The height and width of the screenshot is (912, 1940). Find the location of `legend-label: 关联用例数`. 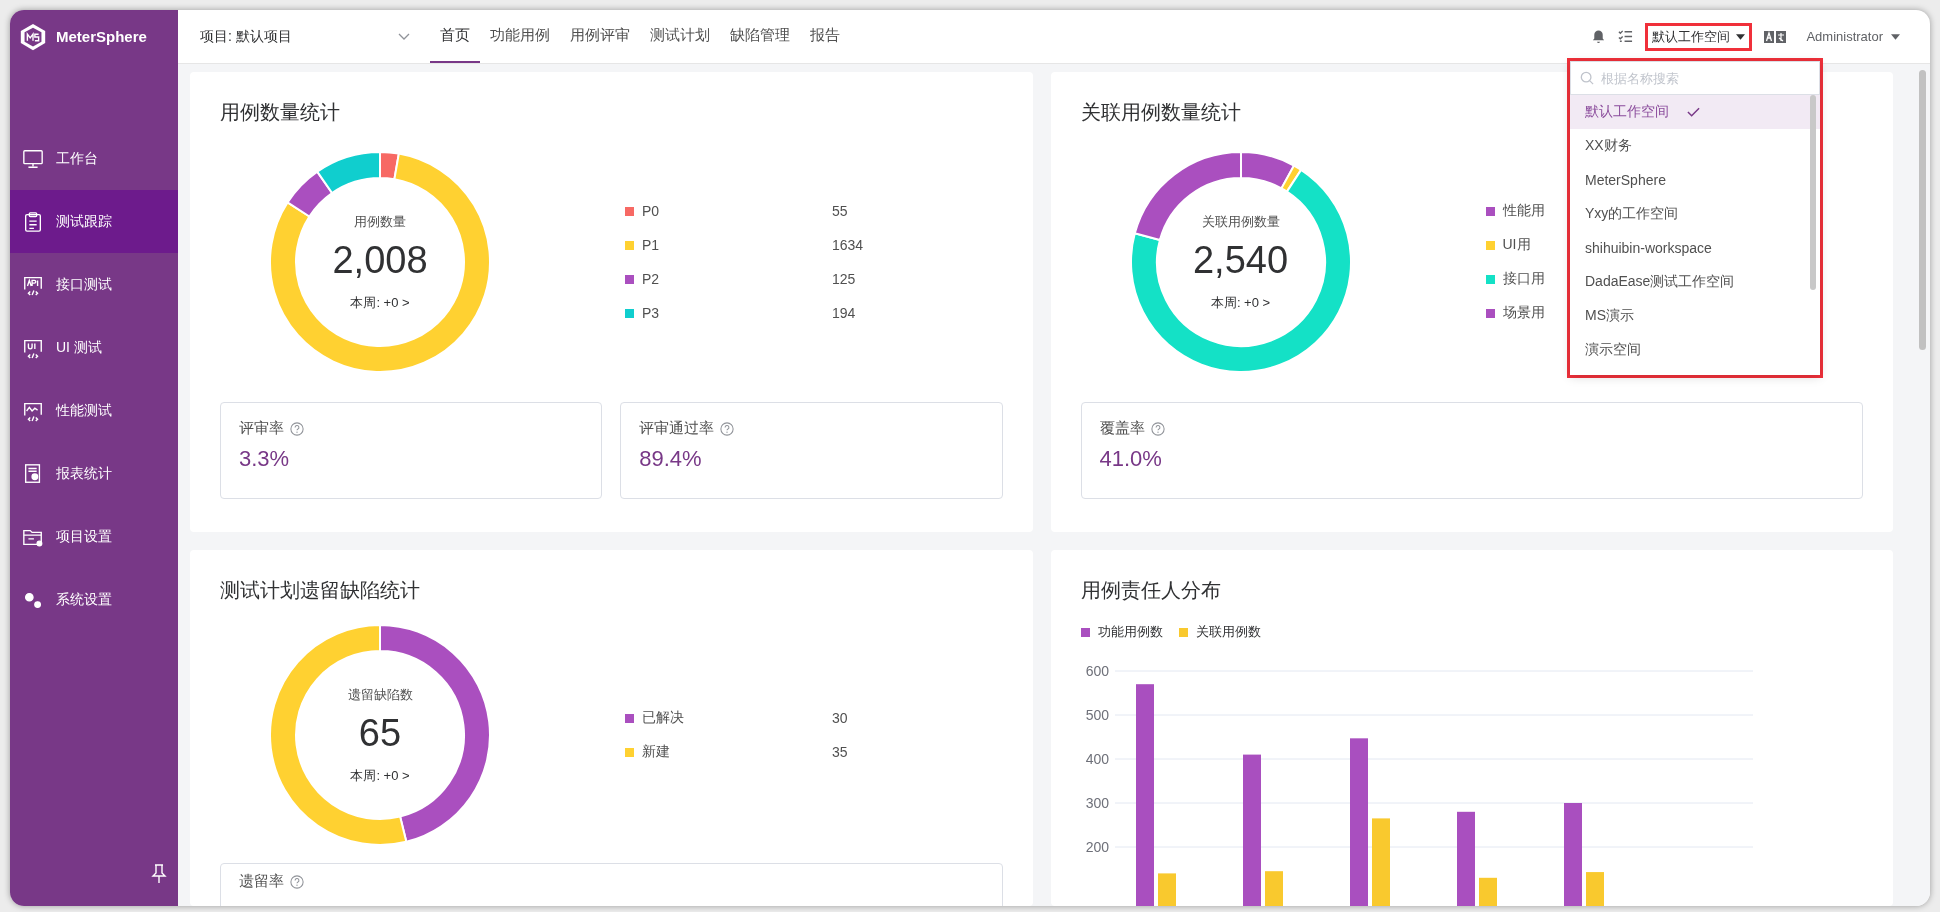

legend-label: 关联用例数 is located at coordinates (1228, 632).